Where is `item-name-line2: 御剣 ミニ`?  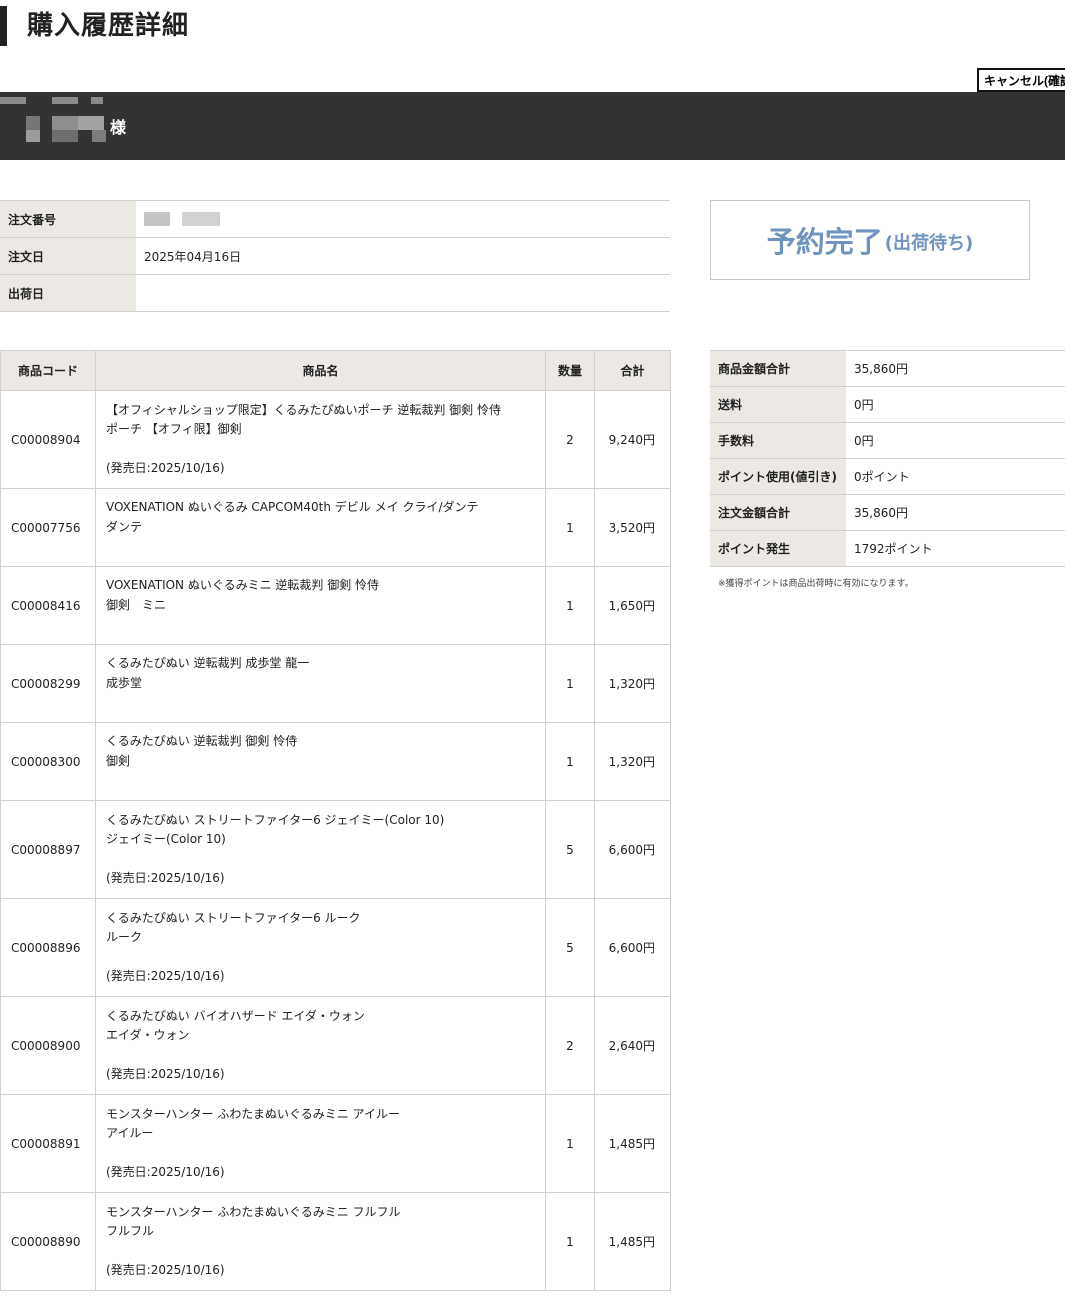 item-name-line2: 御剣 ミニ is located at coordinates (136, 604).